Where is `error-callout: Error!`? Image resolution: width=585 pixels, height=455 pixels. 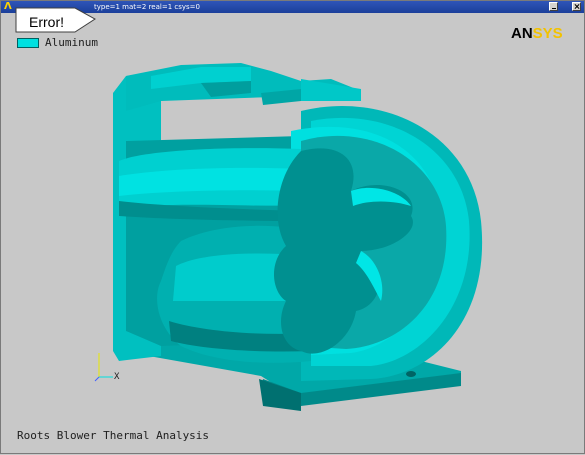
error-callout: Error! is located at coordinates (55, 19).